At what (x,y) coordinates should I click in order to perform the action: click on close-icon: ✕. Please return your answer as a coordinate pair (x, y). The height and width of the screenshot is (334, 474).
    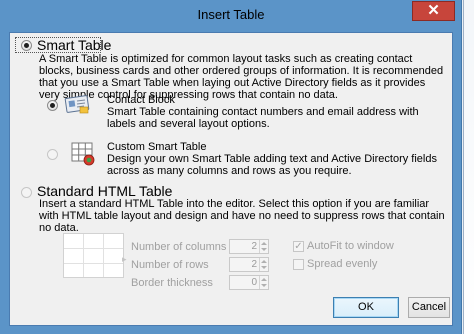
    Looking at the image, I should click on (433, 10).